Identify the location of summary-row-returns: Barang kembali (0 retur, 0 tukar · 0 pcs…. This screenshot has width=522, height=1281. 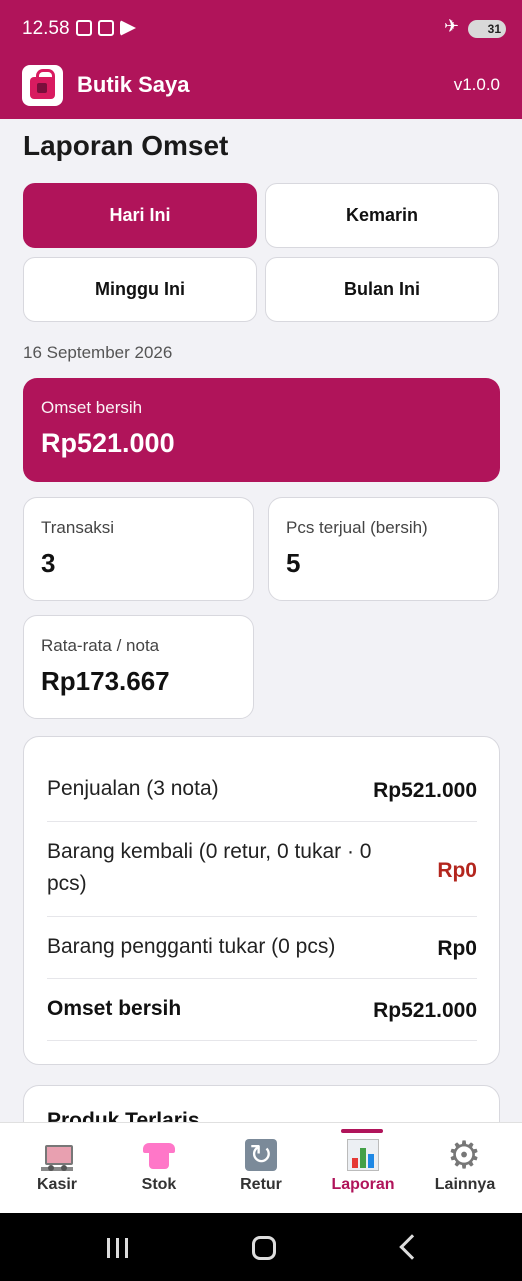
(262, 869).